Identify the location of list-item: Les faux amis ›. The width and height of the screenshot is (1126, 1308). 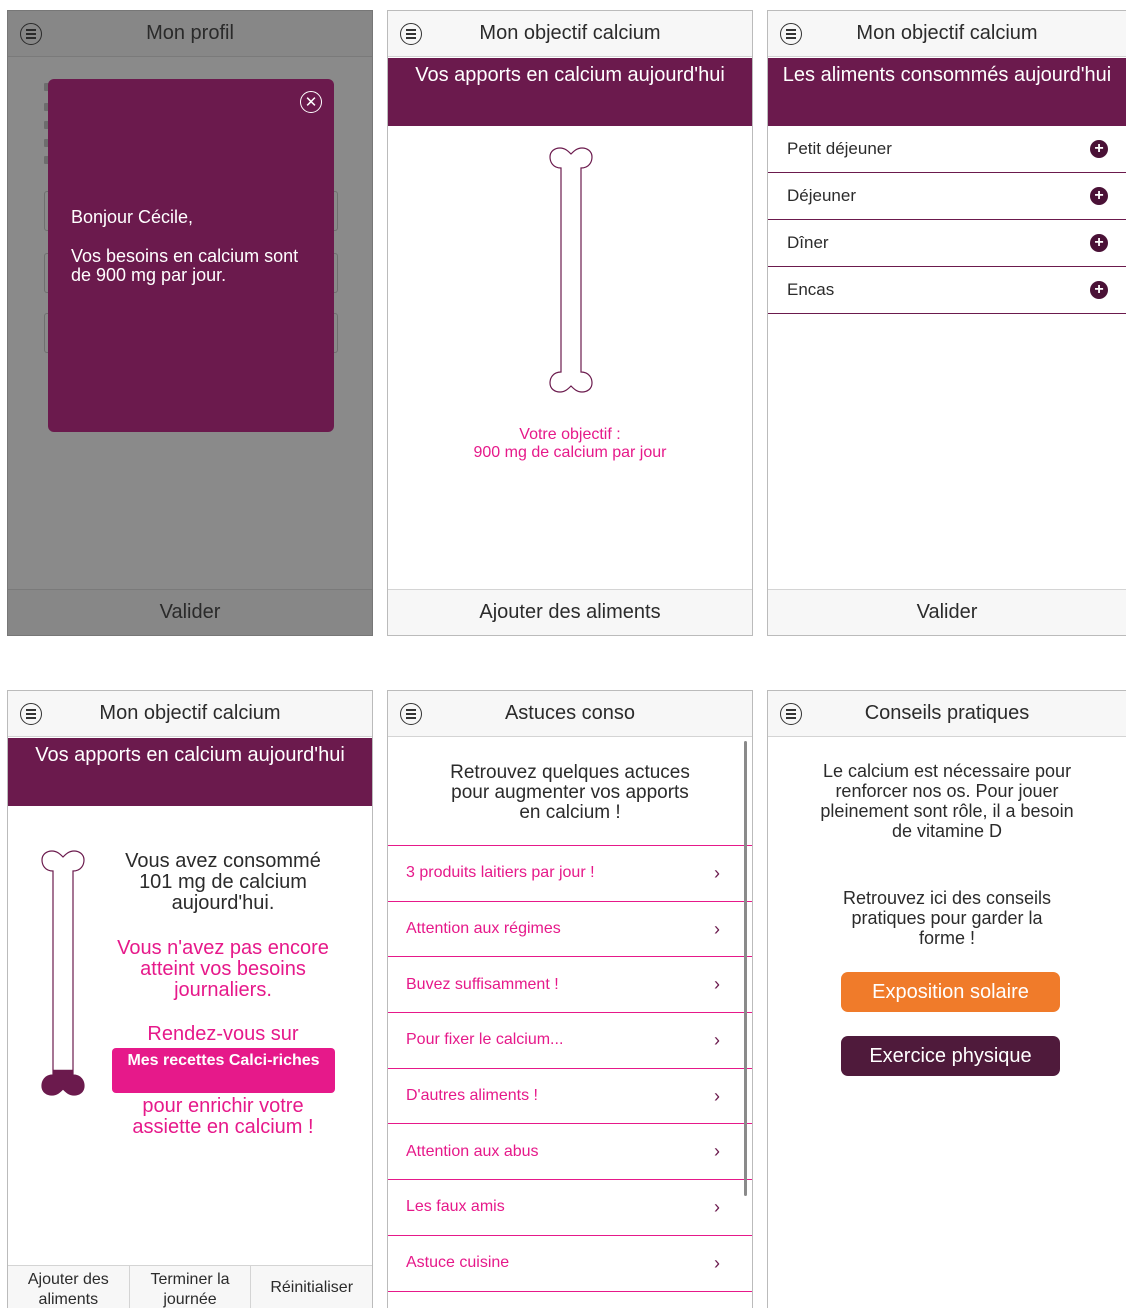
(570, 1208).